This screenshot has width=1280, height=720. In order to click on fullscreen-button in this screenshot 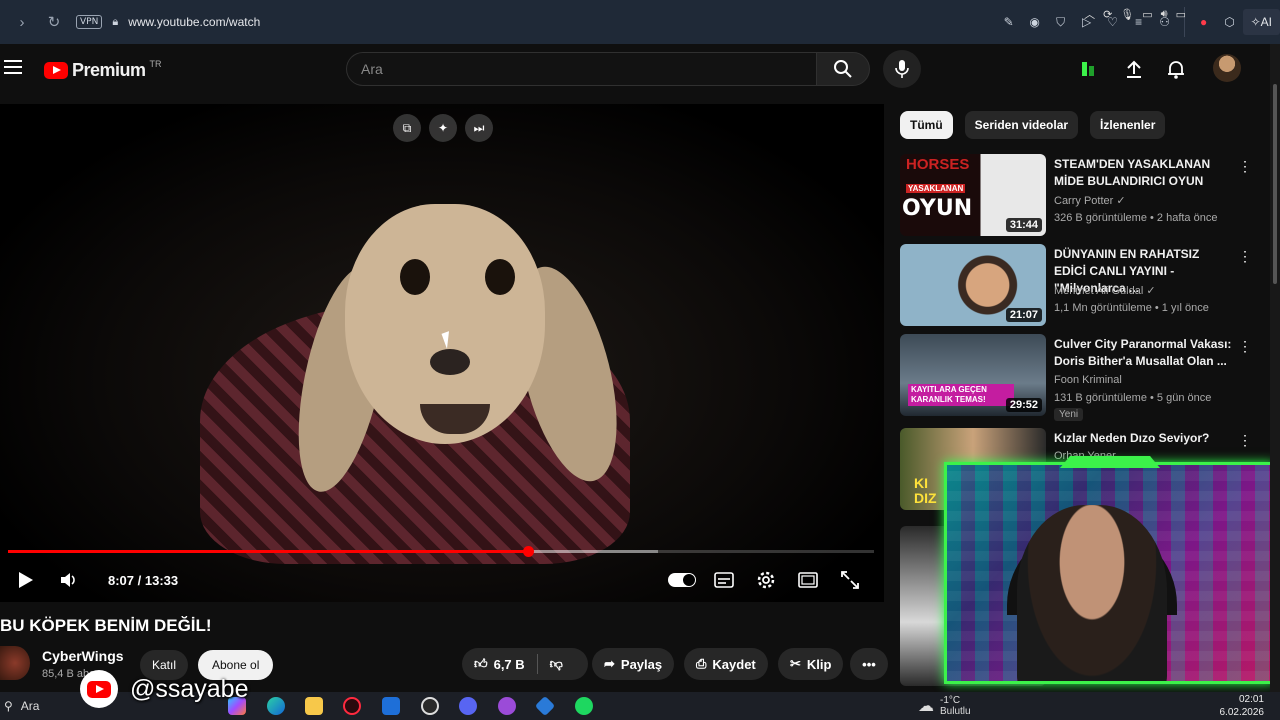, I will do `click(850, 580)`.